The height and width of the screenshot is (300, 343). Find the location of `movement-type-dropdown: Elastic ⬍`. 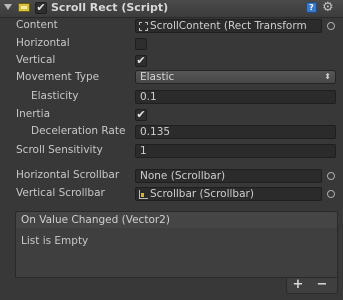

movement-type-dropdown: Elastic ⬍ is located at coordinates (235, 77).